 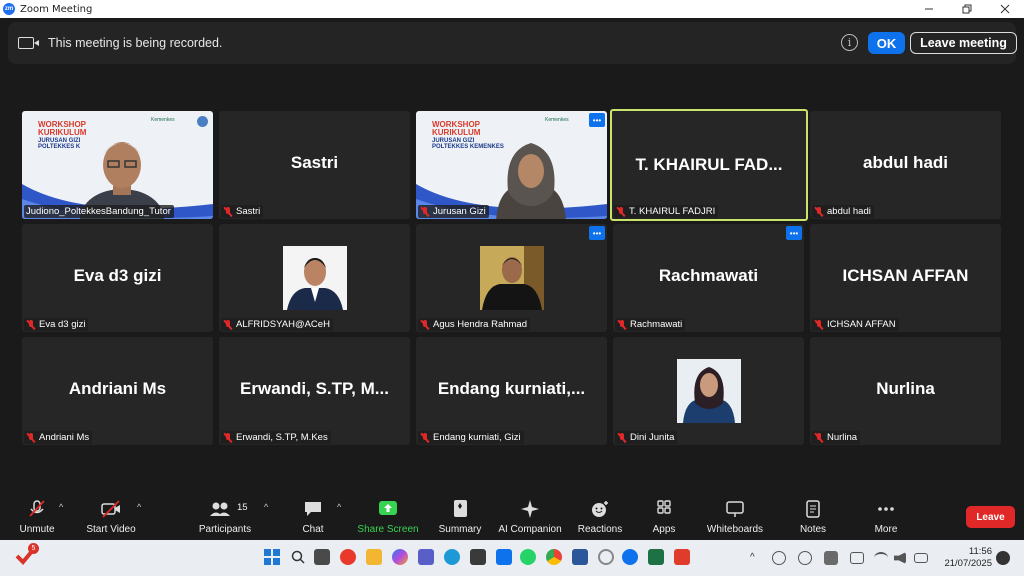 I want to click on store-icon, so click(x=478, y=557).